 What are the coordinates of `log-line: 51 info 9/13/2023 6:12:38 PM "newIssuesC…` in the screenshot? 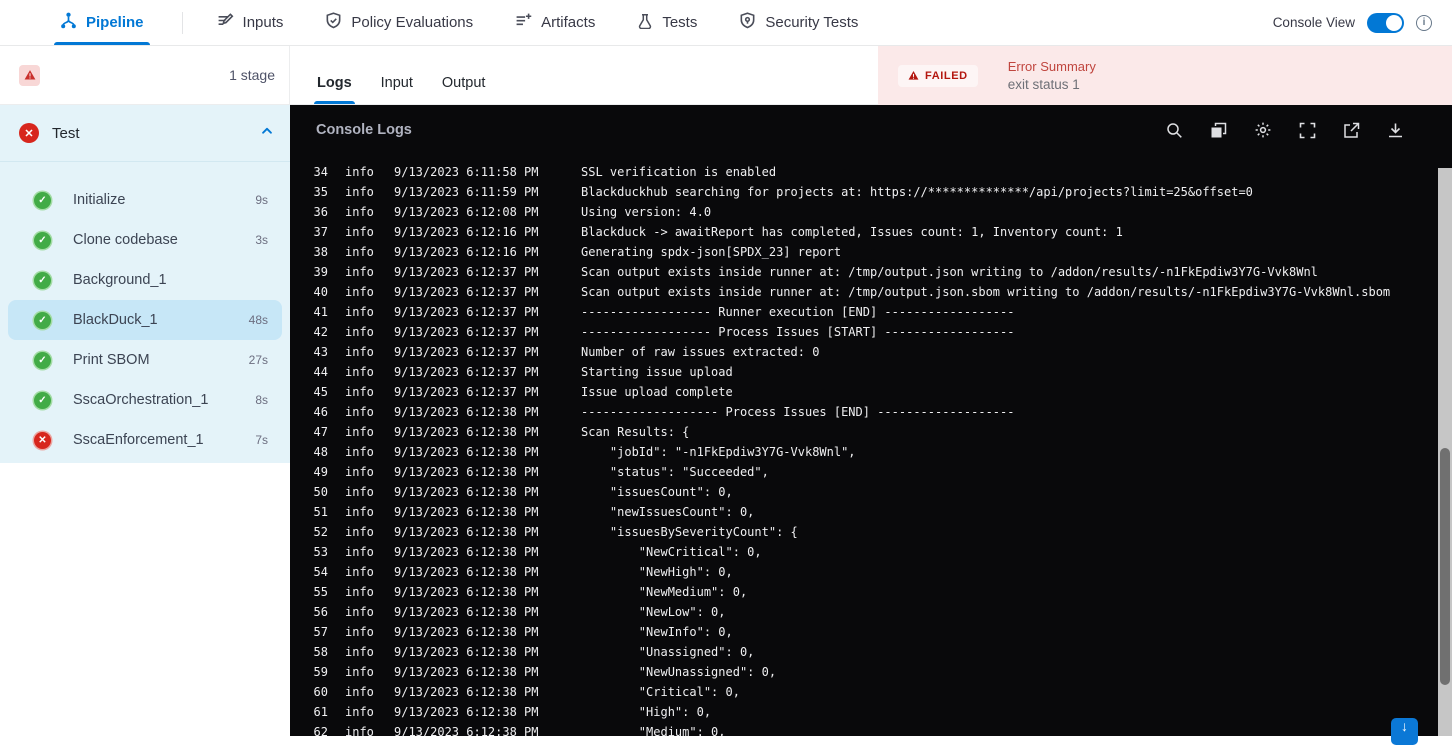 It's located at (862, 512).